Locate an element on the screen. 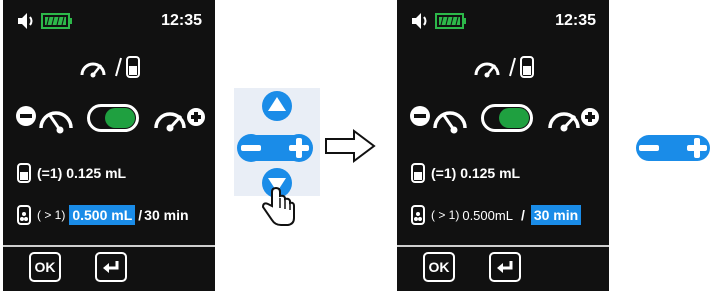 The image size is (710, 291). rate-row: ( > 1) 0.500 mL / 30 min is located at coordinates (103, 215).